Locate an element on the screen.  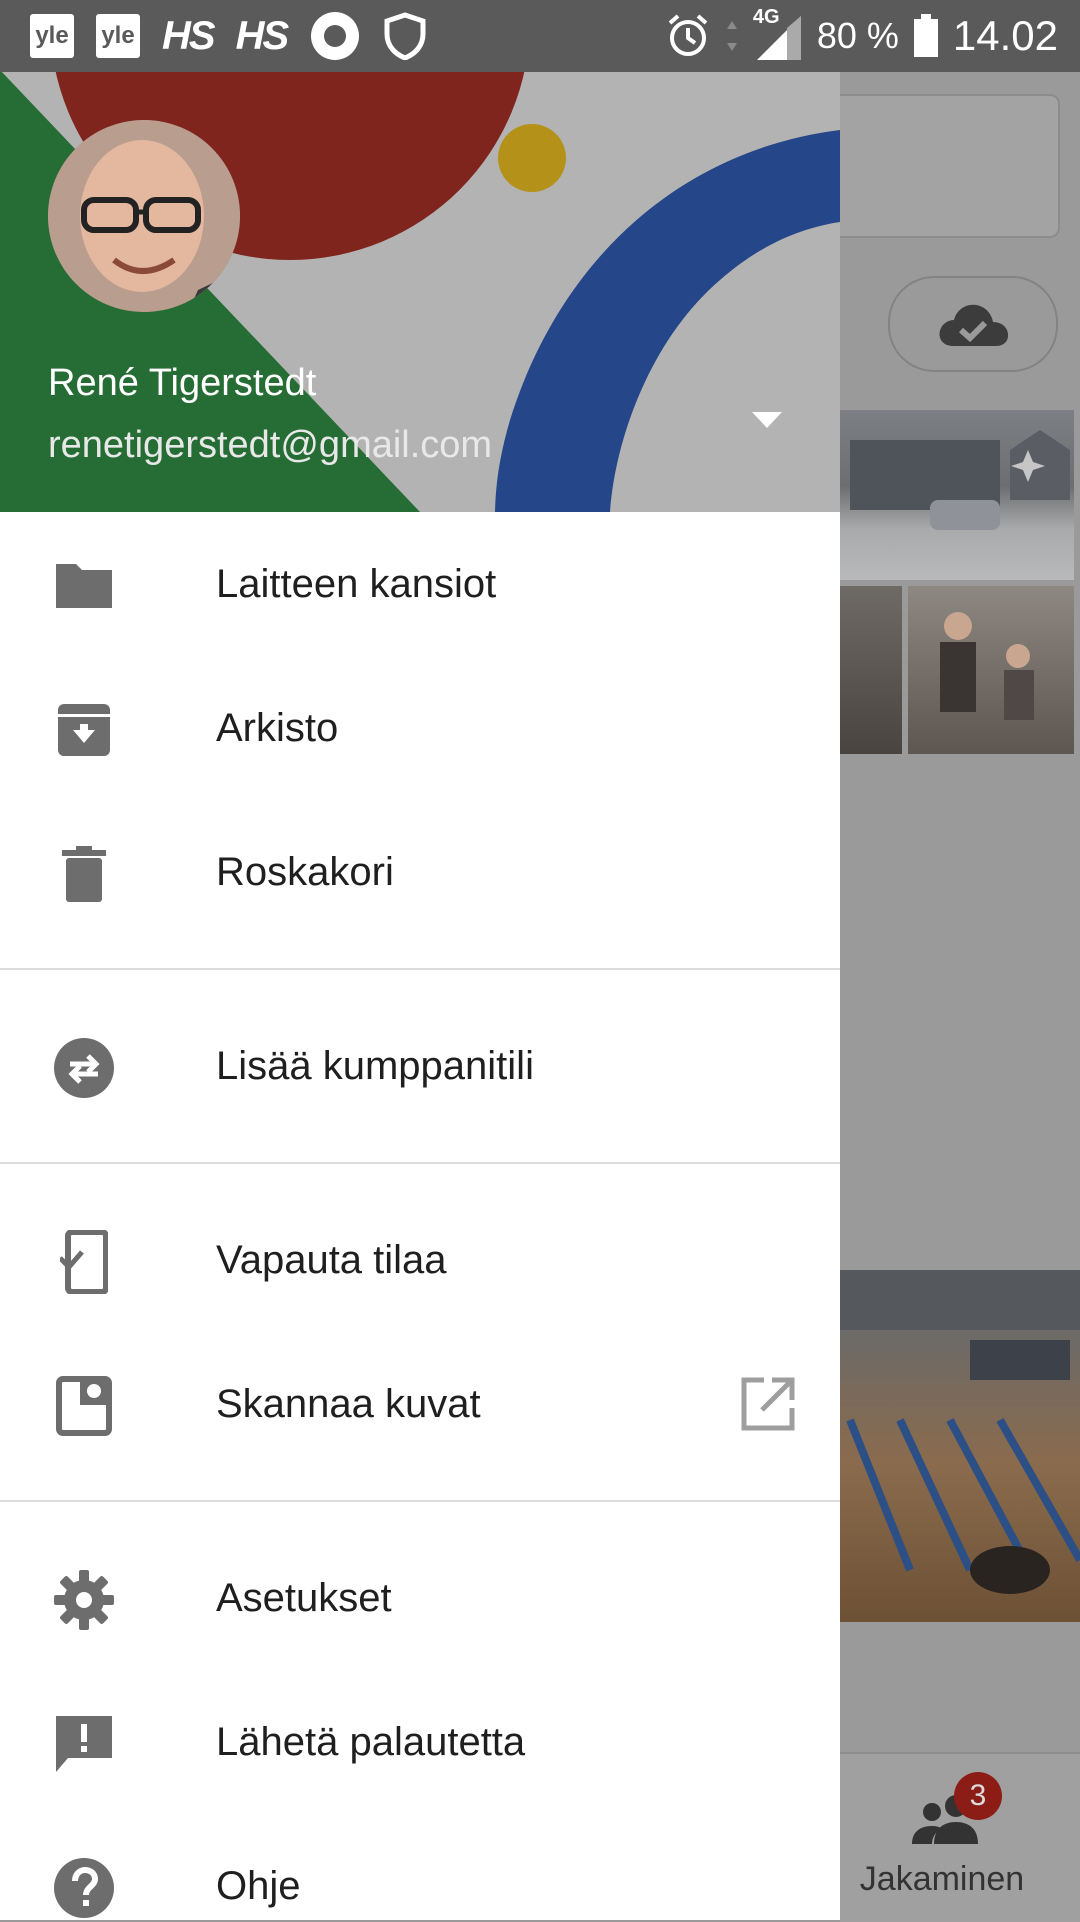
status-bar: yle yle HS HS 4G 80 % 14.02 is located at coordinates (540, 36).